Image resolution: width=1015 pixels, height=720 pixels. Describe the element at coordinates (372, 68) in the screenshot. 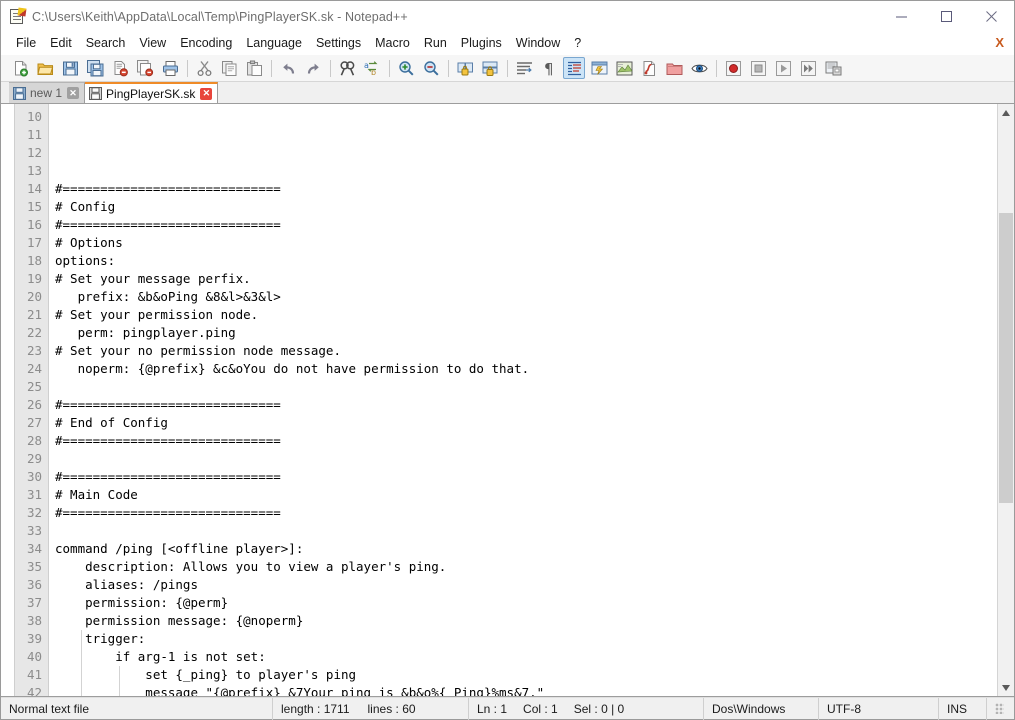

I see `replace-icon: a b` at that location.